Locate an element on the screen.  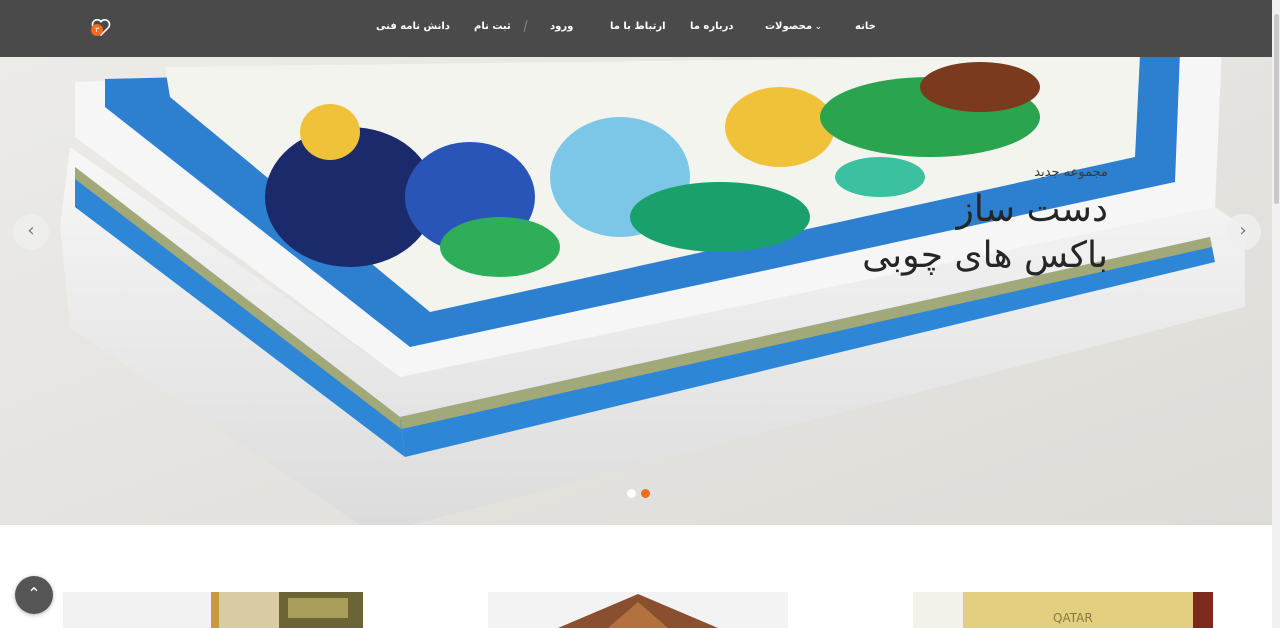
product-card-3: QATAR is located at coordinates (1063, 610).